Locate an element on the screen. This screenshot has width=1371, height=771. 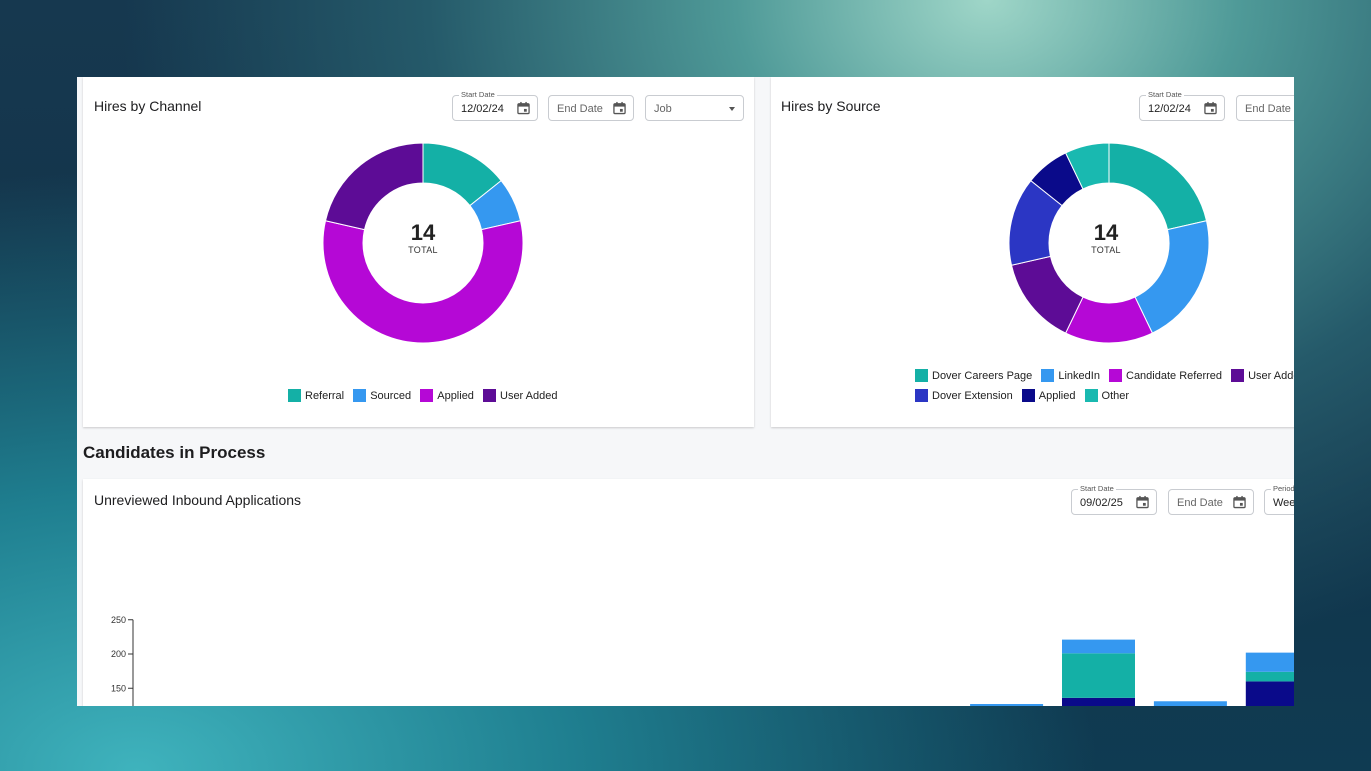
legend-item-sourced: Sourced is located at coordinates (382, 395).